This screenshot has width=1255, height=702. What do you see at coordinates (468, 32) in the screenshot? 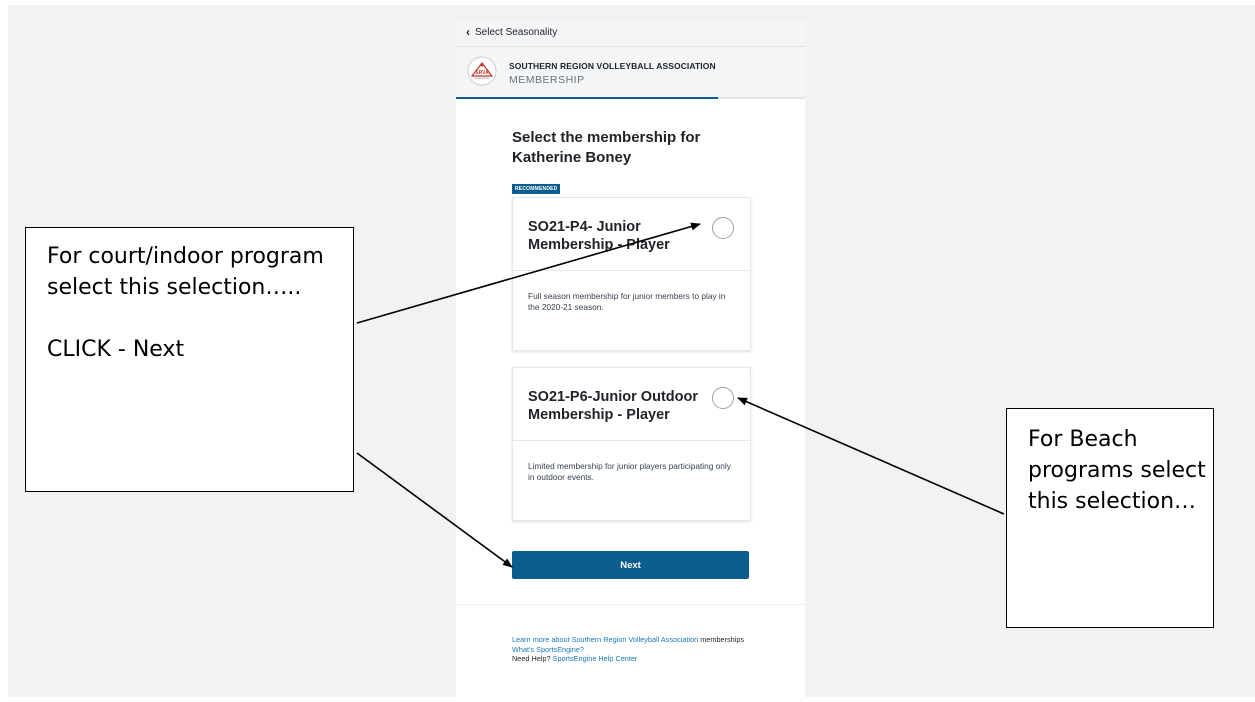
I see `chevron-left-icon: ‹` at bounding box center [468, 32].